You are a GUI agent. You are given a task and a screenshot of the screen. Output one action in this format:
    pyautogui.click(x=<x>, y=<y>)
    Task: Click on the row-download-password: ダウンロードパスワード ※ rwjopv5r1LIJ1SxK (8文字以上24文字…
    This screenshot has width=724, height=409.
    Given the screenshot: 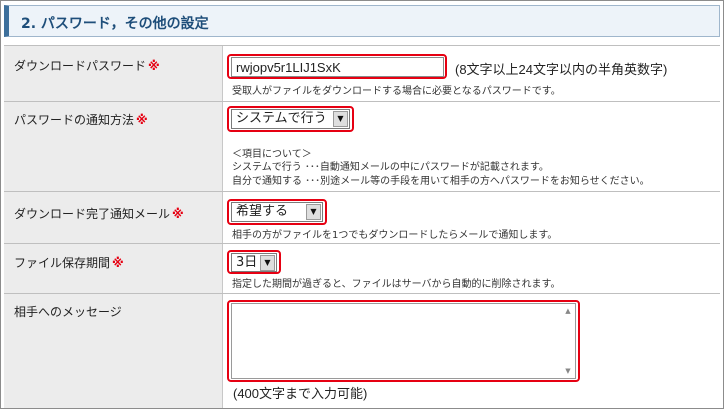 What is the action you would take?
    pyautogui.click(x=362, y=73)
    